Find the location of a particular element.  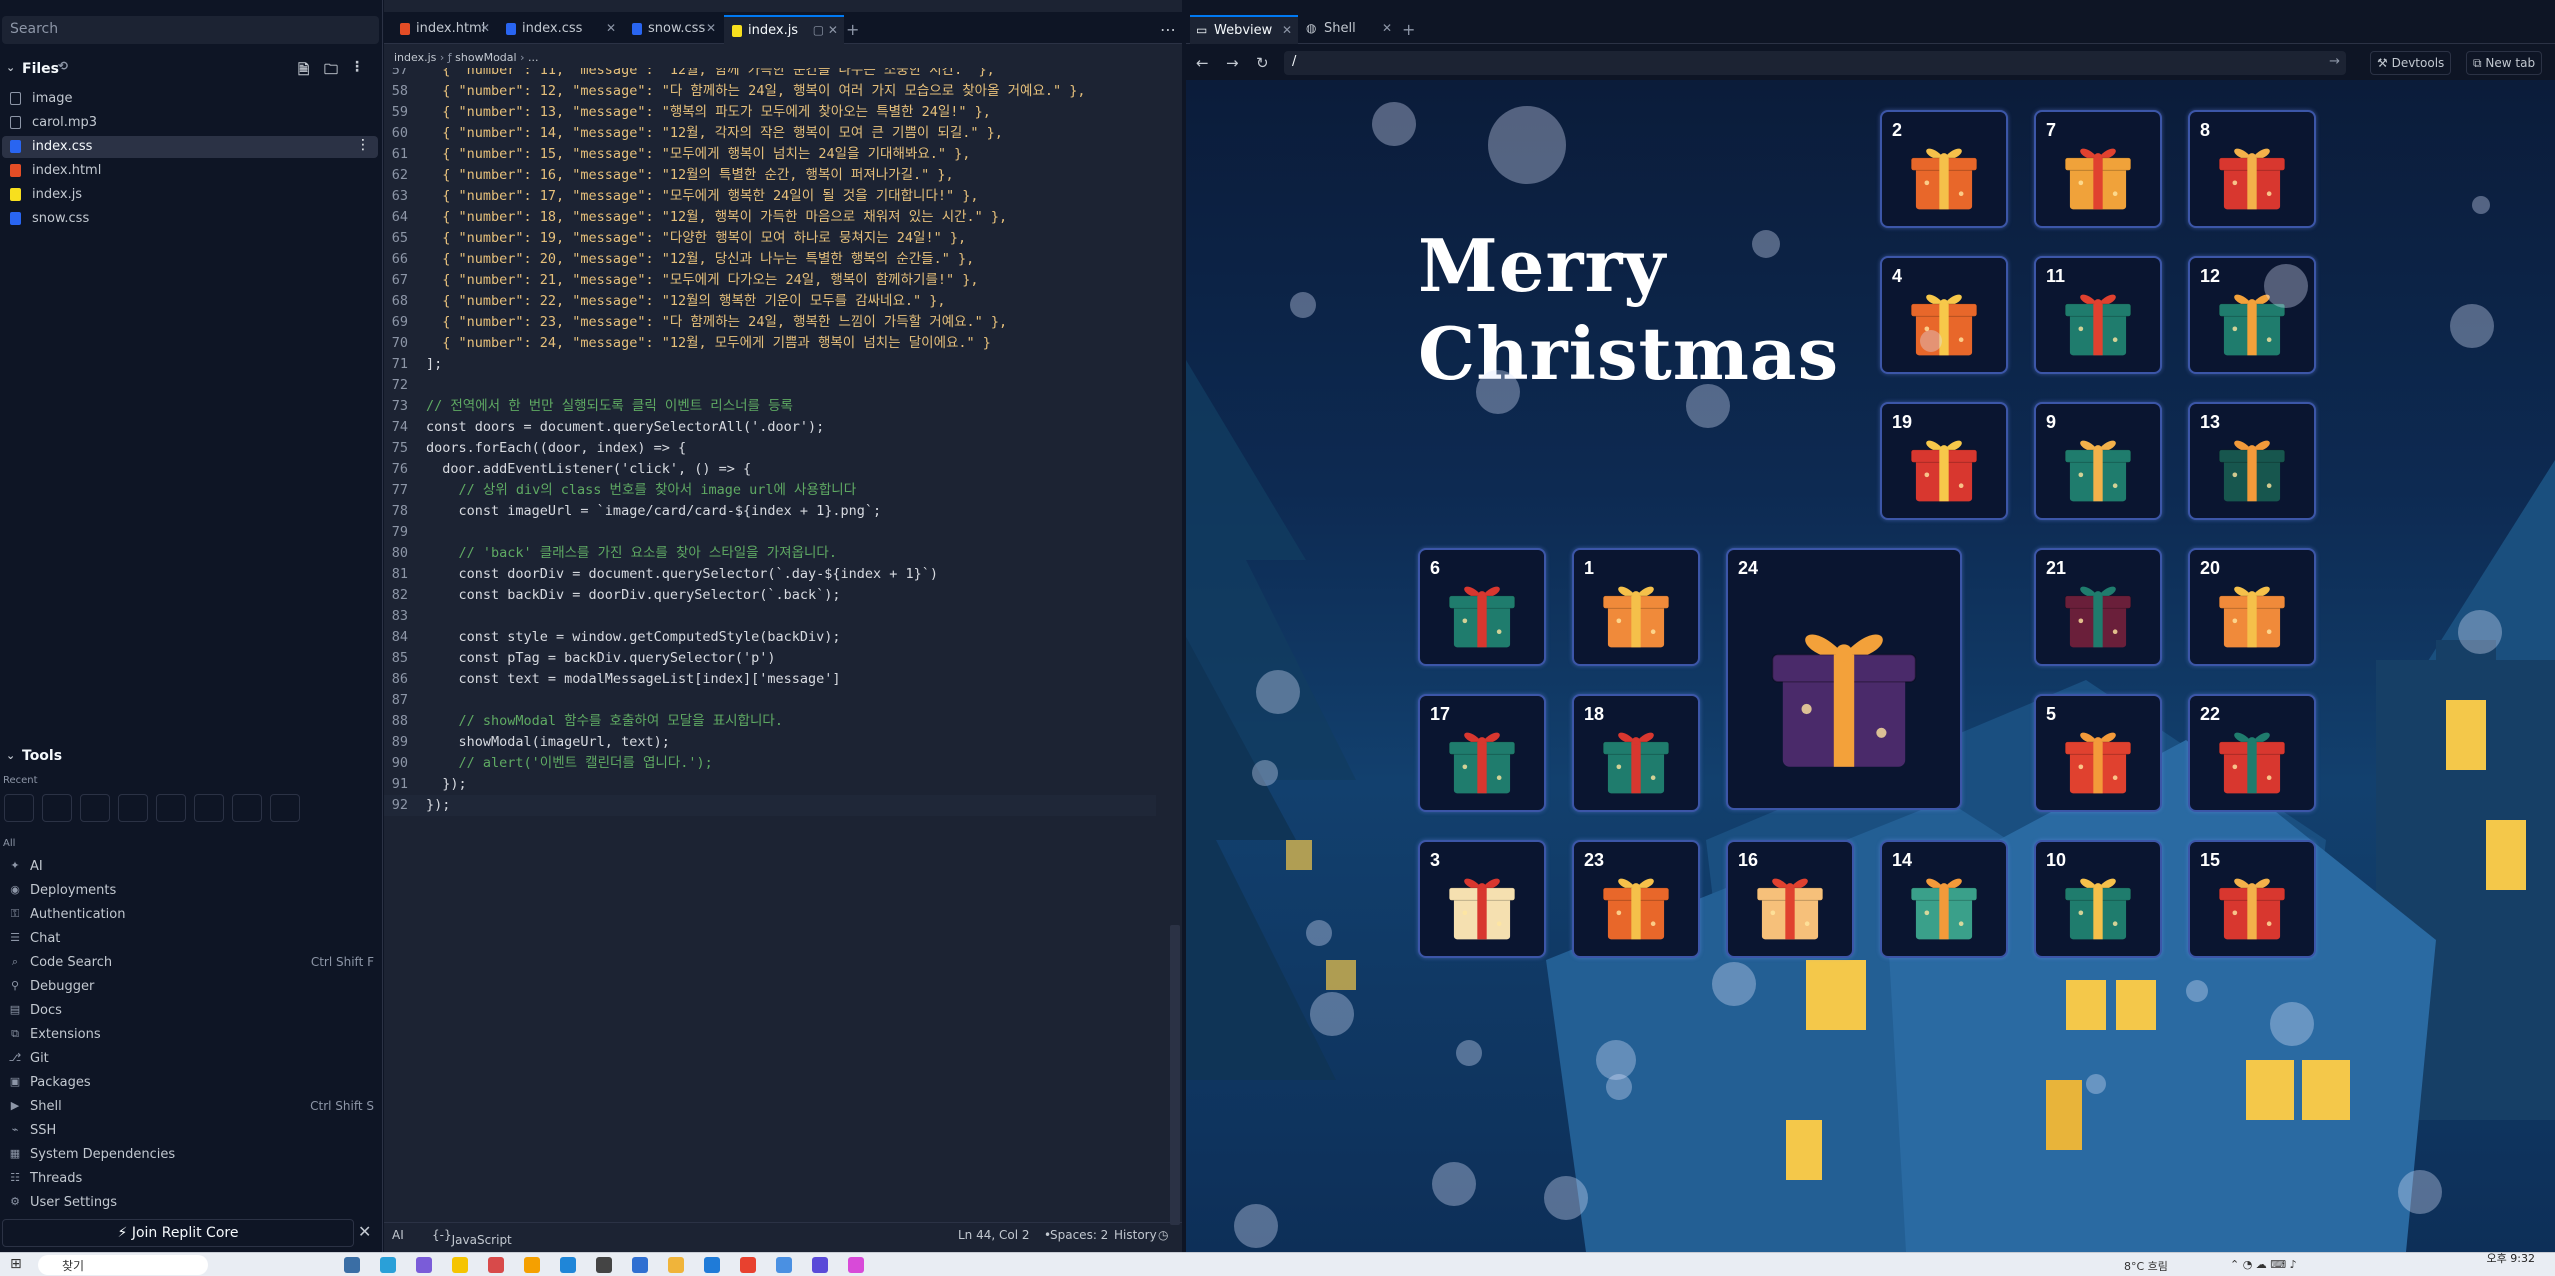

tool-item-authentication: ⚿ Authentication is located at coordinates (191, 915).